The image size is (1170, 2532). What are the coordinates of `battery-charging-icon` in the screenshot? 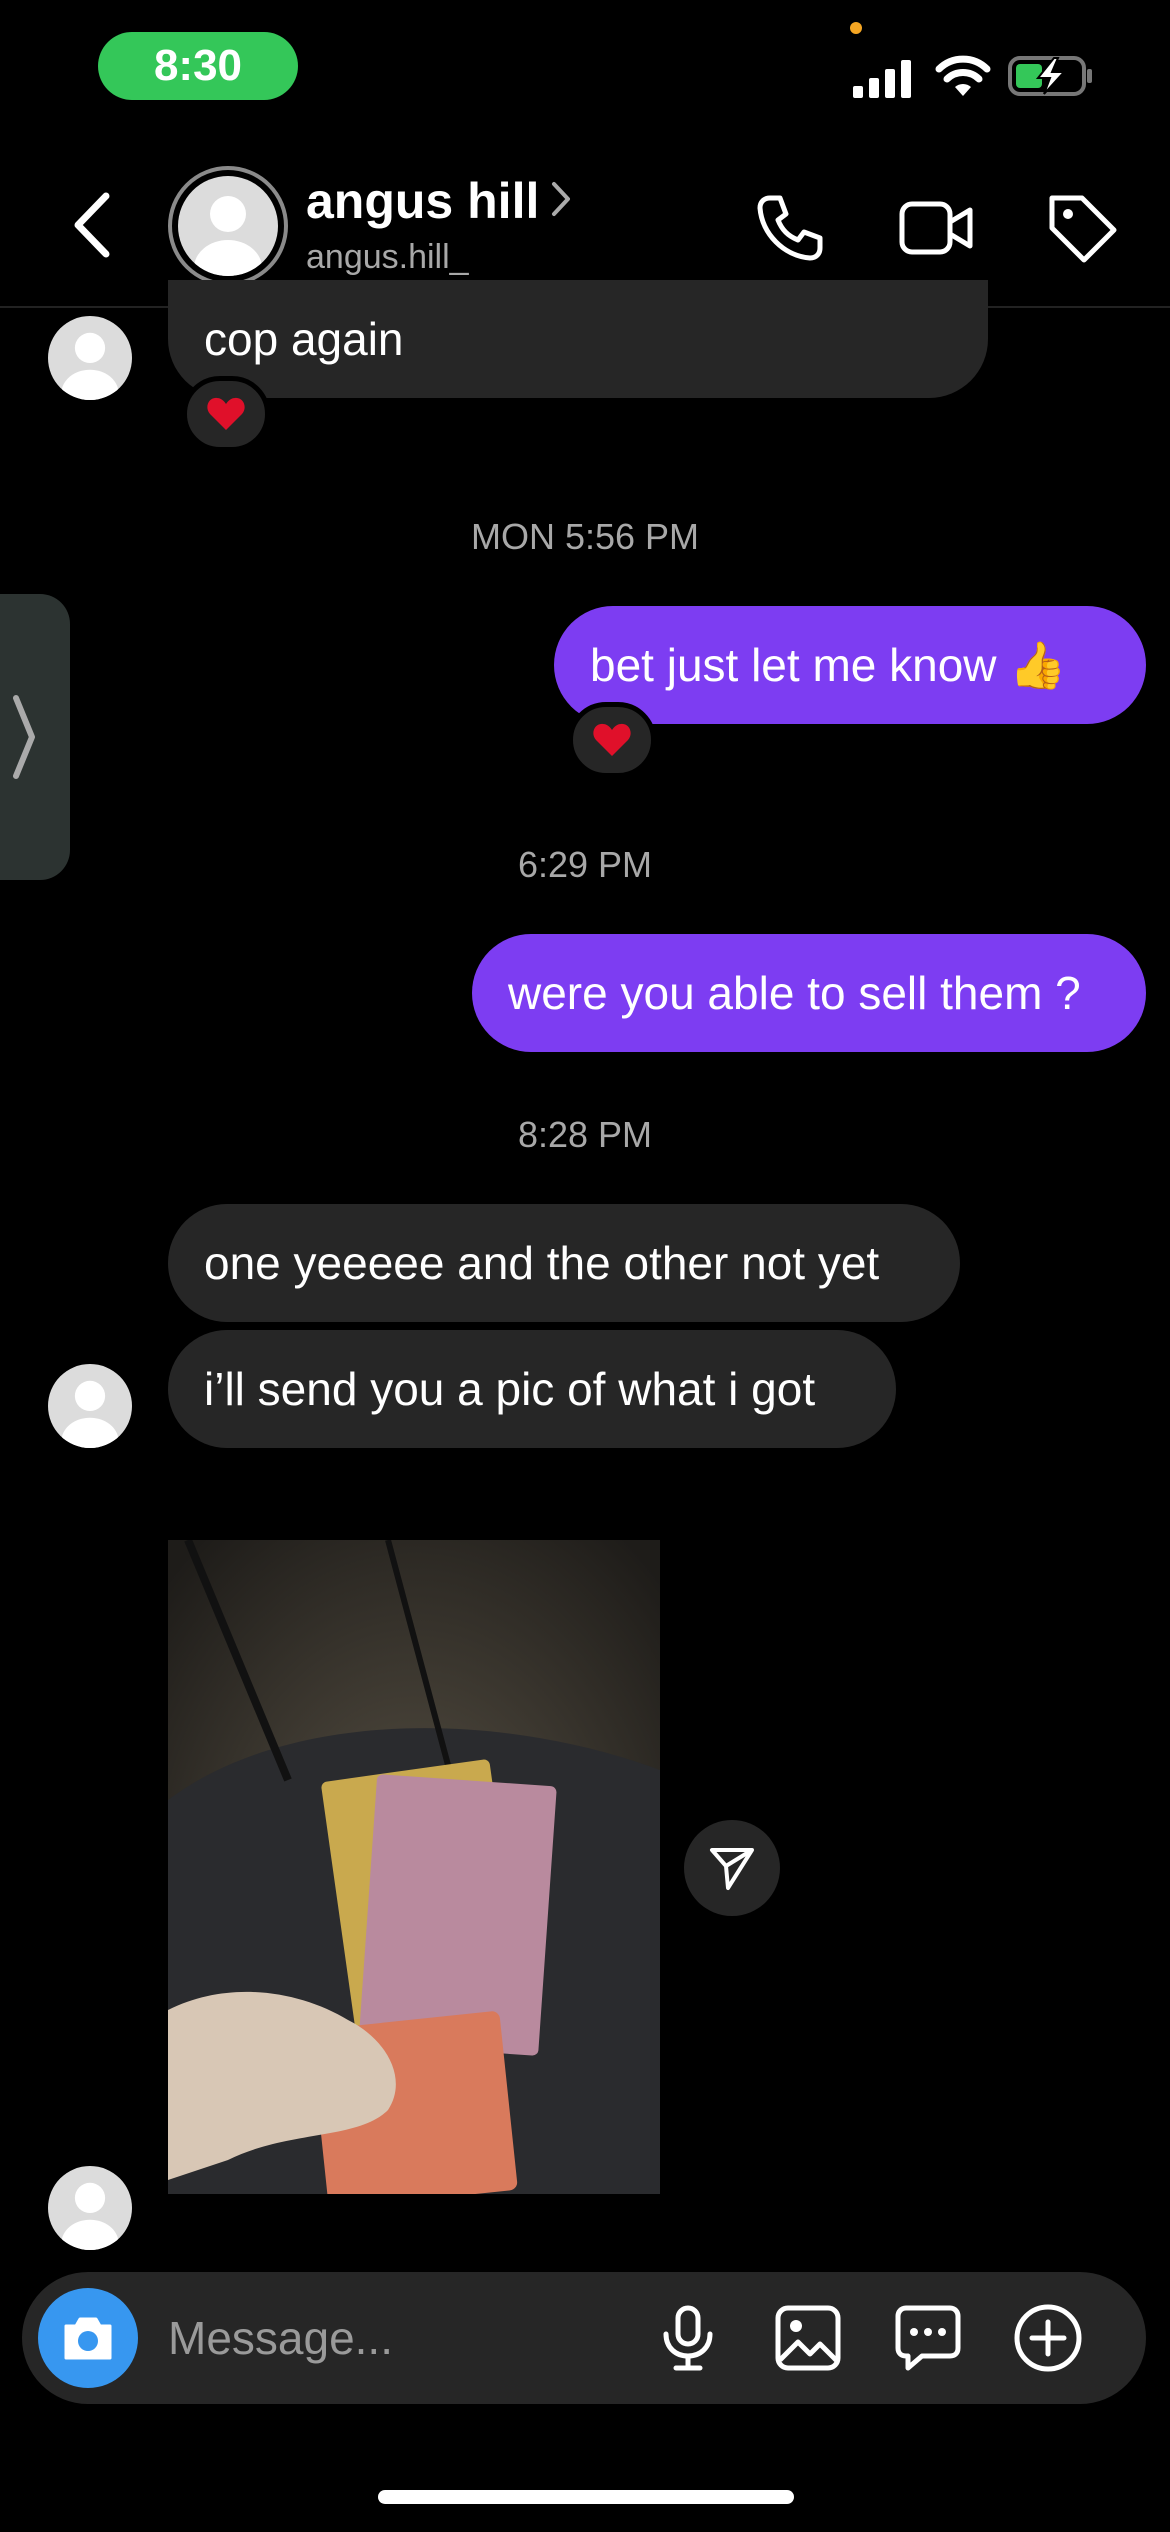 It's located at (1050, 76).